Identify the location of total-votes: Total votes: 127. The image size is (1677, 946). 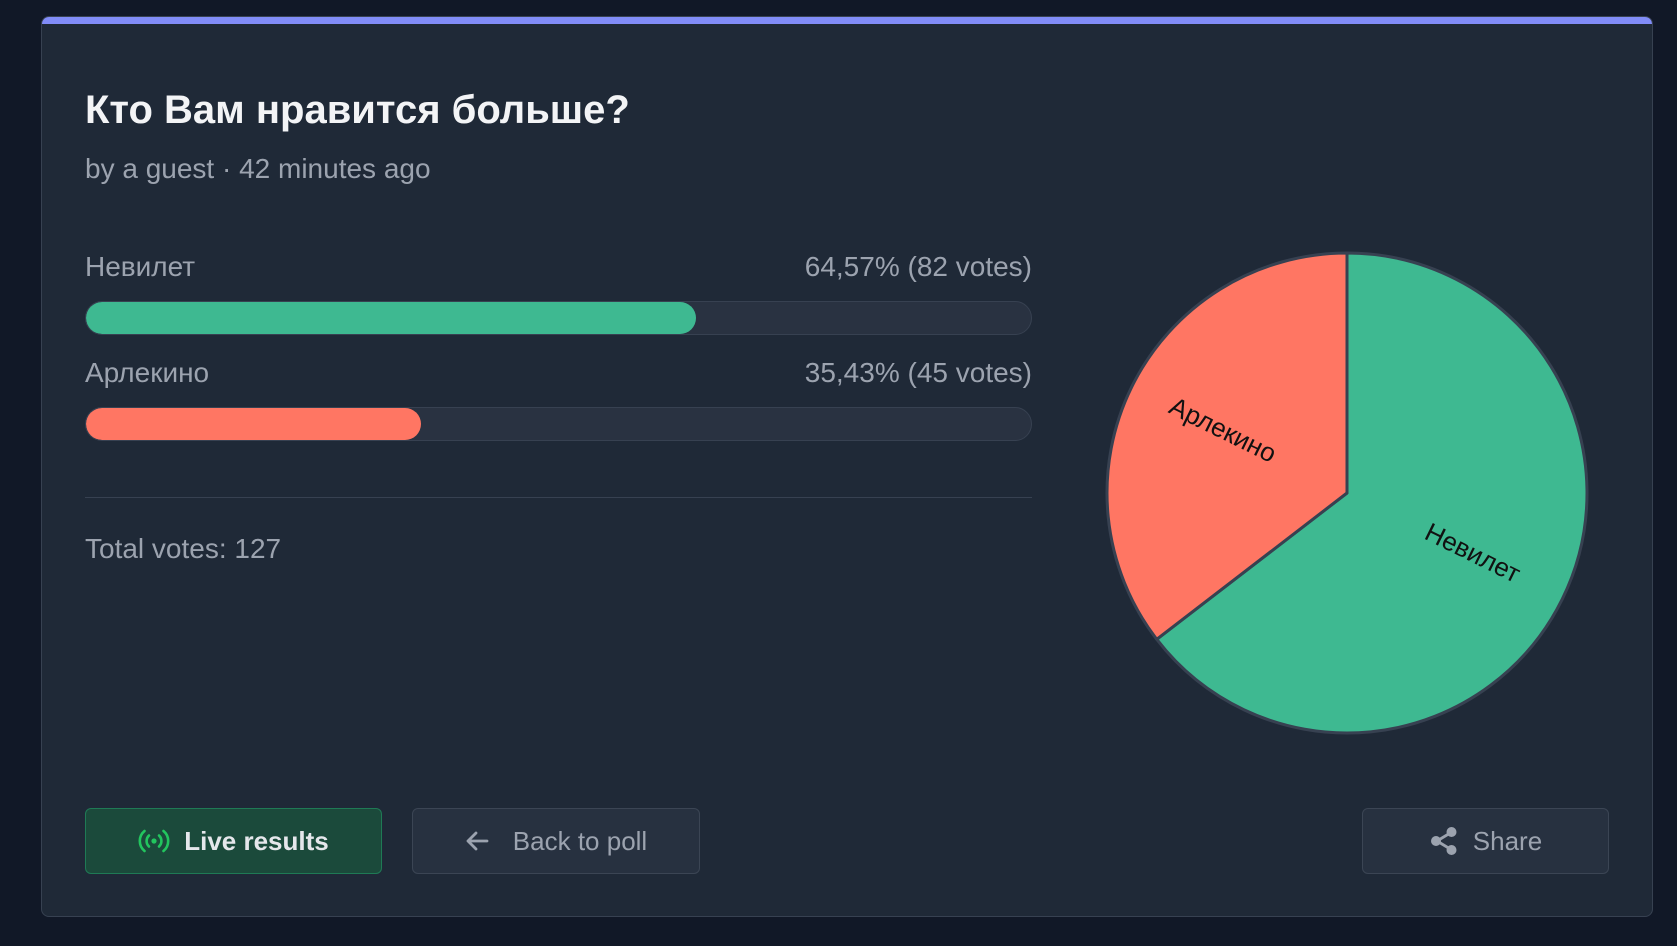
(183, 548).